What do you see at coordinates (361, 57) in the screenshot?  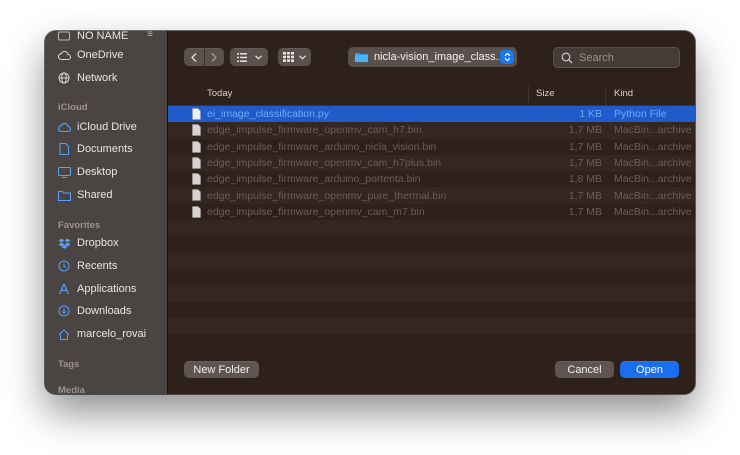 I see `folder-icon` at bounding box center [361, 57].